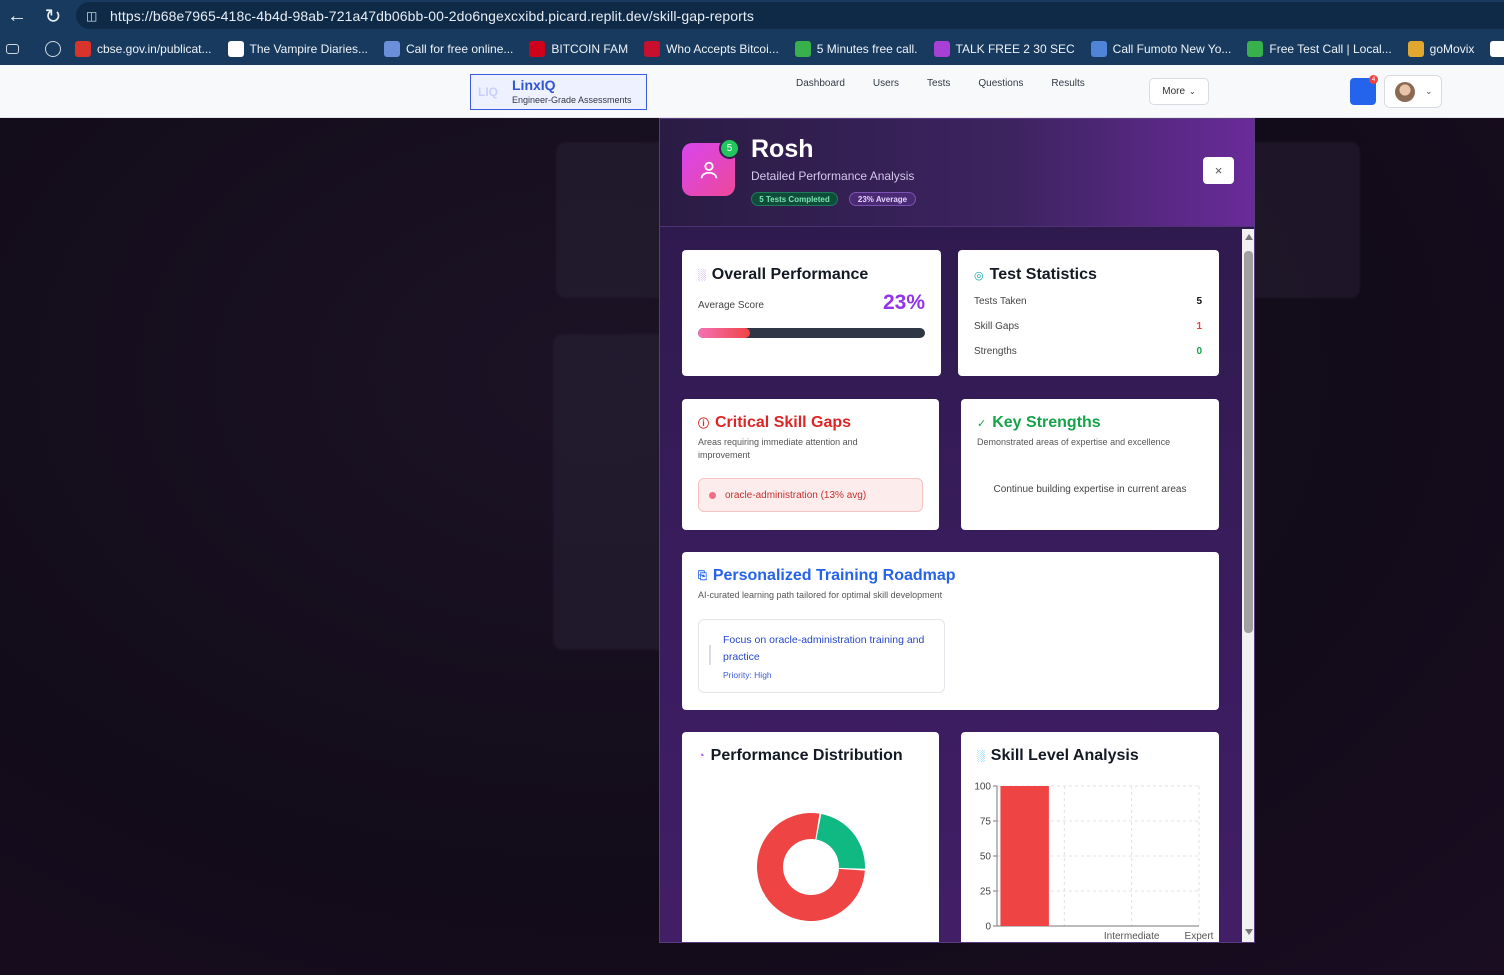 The height and width of the screenshot is (975, 1504). Describe the element at coordinates (729, 148) in the screenshot. I see `tests-count-badge: 5` at that location.